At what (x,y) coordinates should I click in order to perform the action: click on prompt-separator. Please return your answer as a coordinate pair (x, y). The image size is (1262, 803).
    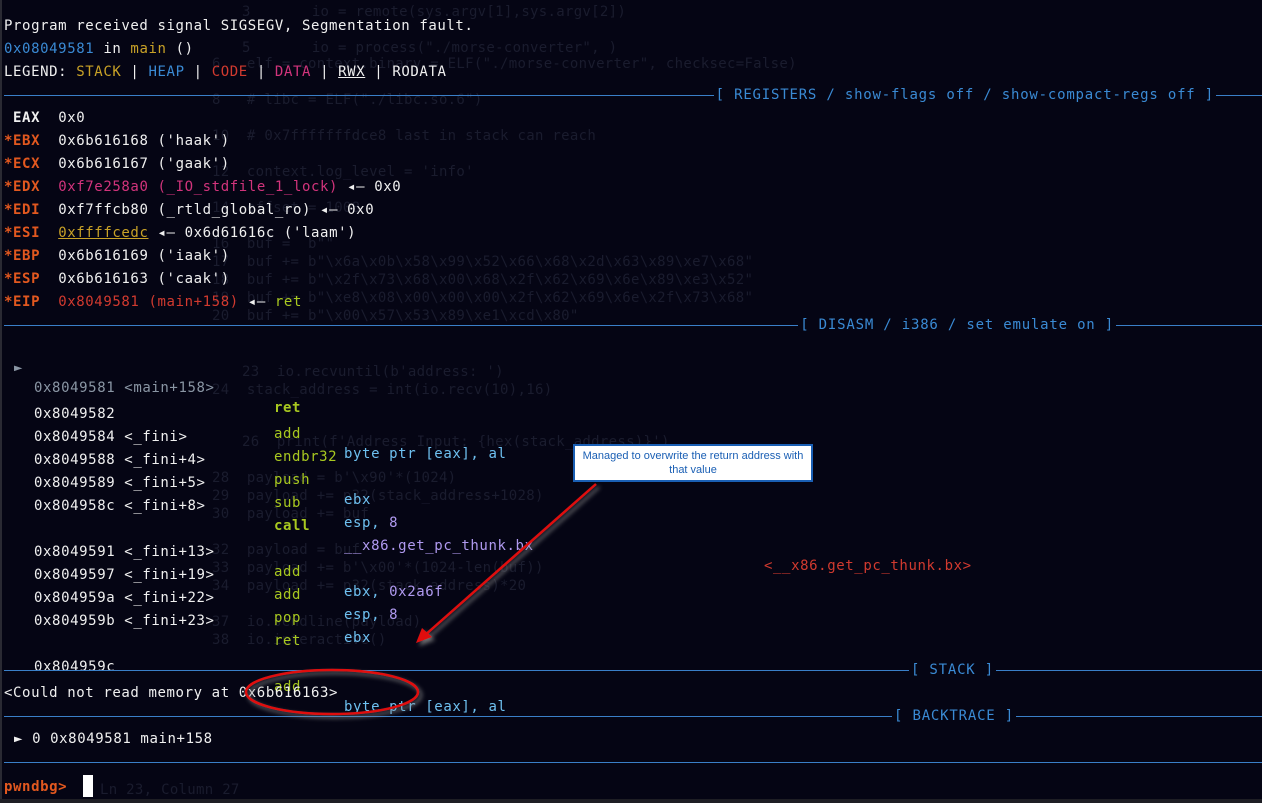
    Looking at the image, I should click on (633, 762).